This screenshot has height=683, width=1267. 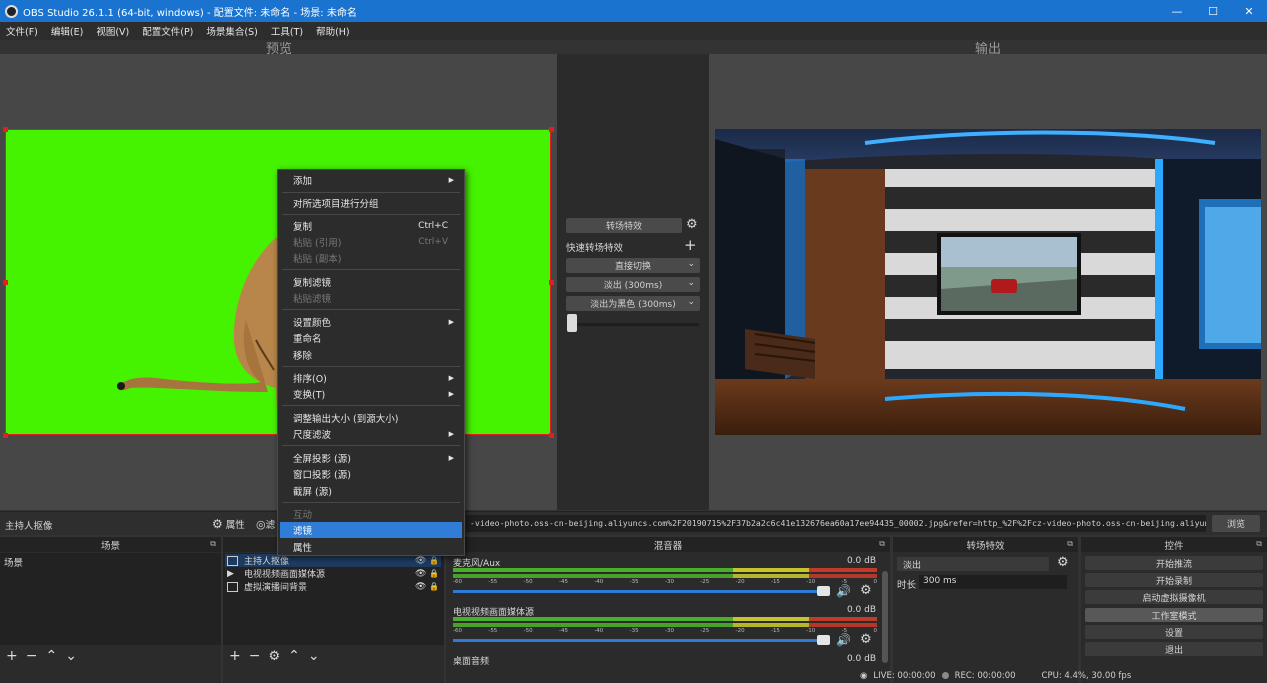 What do you see at coordinates (13, 562) in the screenshot?
I see `scene-item: 场景` at bounding box center [13, 562].